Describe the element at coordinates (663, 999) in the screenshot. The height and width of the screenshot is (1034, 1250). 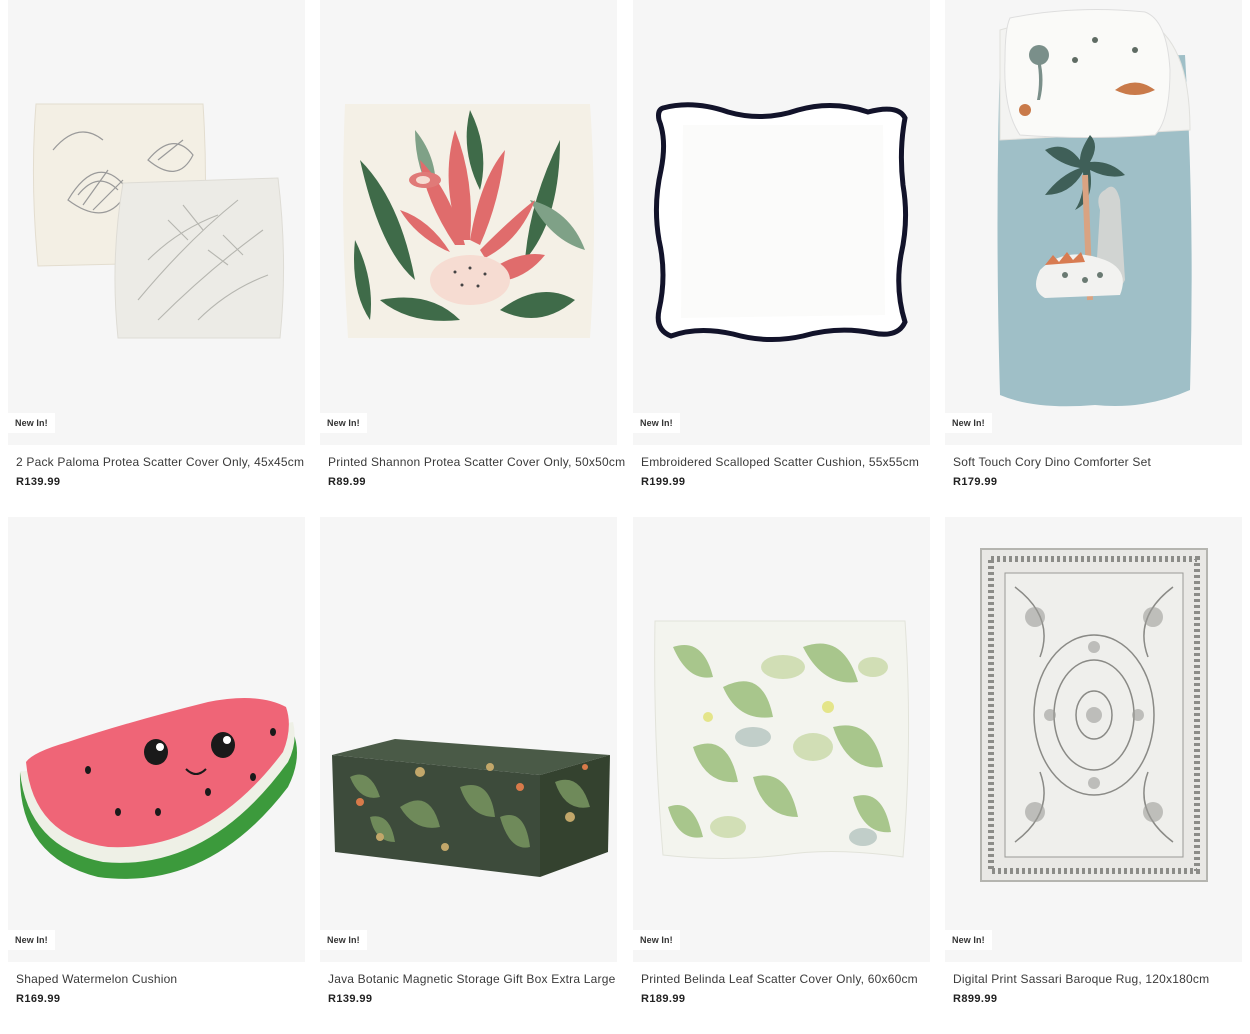
I see `product-price: R189.99` at that location.